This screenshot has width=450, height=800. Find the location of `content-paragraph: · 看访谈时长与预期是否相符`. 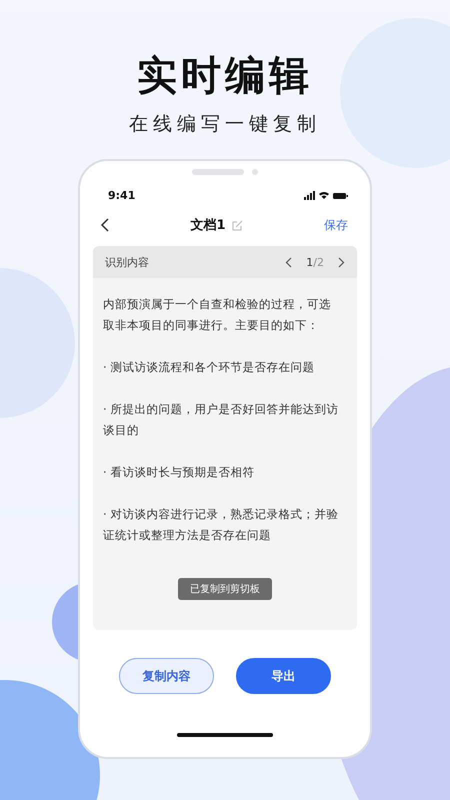

content-paragraph: · 看访谈时长与预期是否相符 is located at coordinates (179, 472).